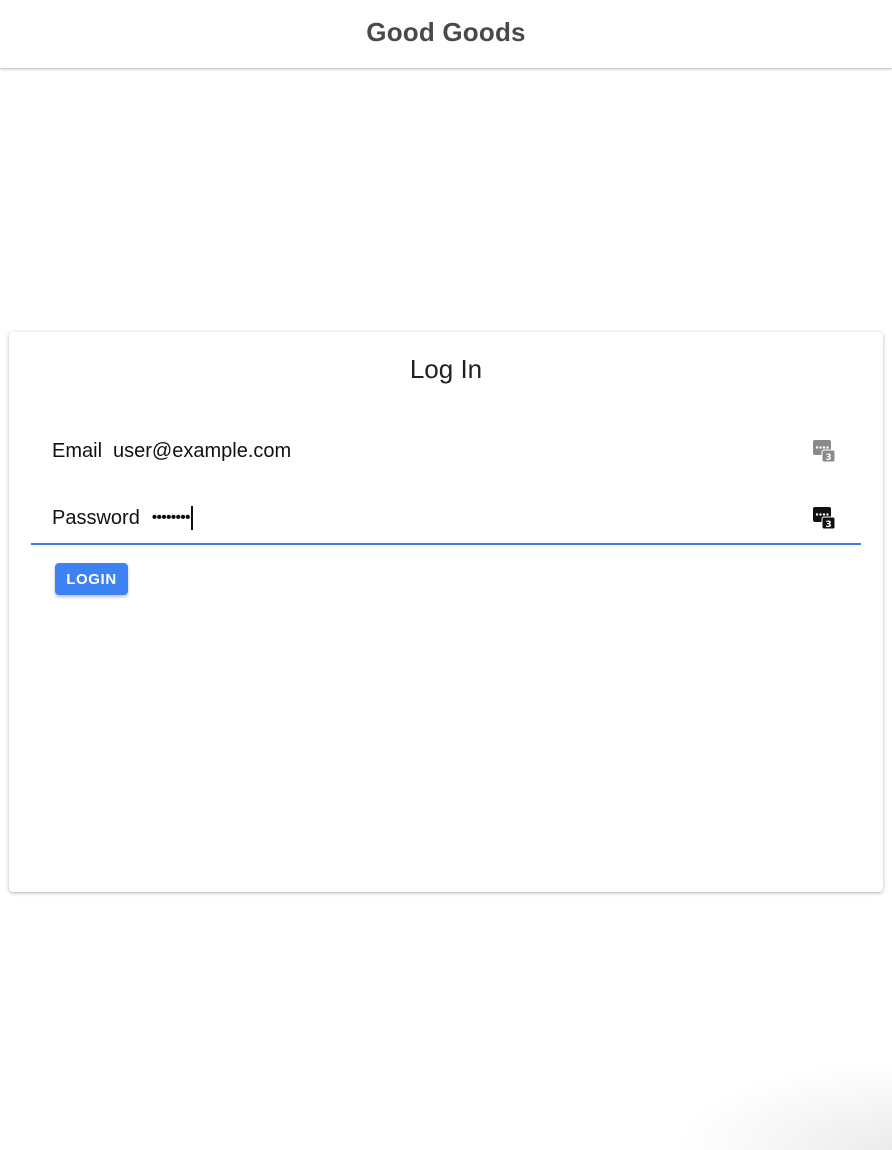 The image size is (892, 1150). Describe the element at coordinates (91, 579) in the screenshot. I see `login-button: LOGIN` at that location.